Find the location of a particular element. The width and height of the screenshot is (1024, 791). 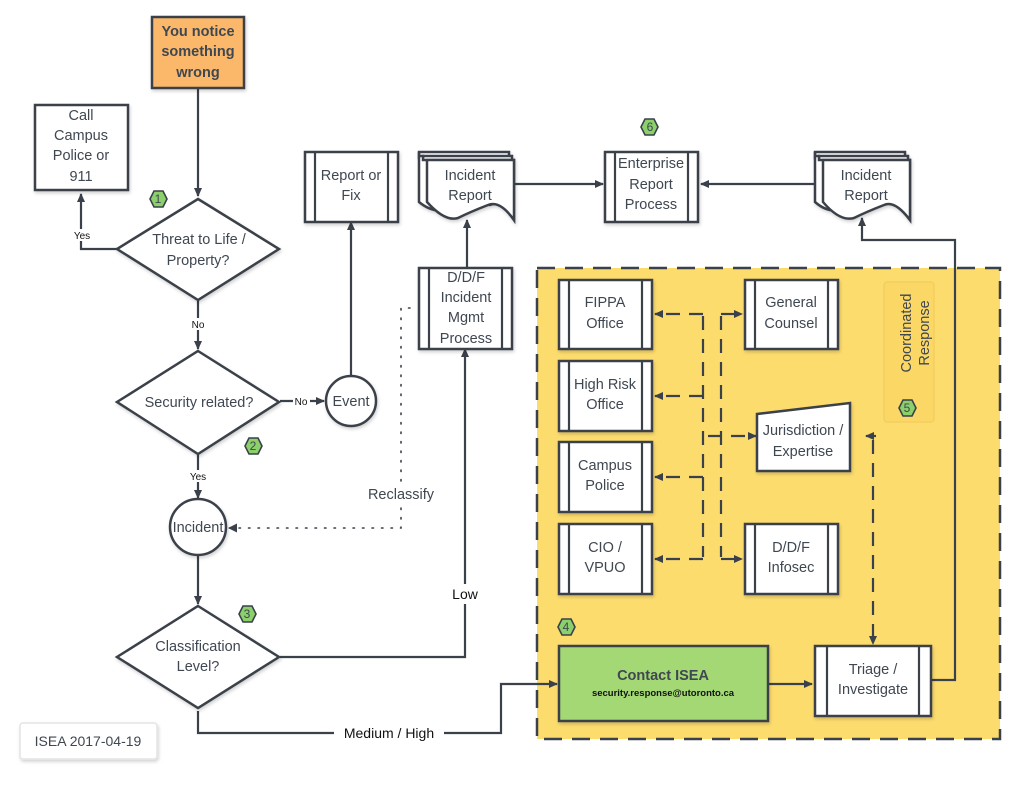

incident-report-1-text-1: Incident is located at coordinates (470, 176).